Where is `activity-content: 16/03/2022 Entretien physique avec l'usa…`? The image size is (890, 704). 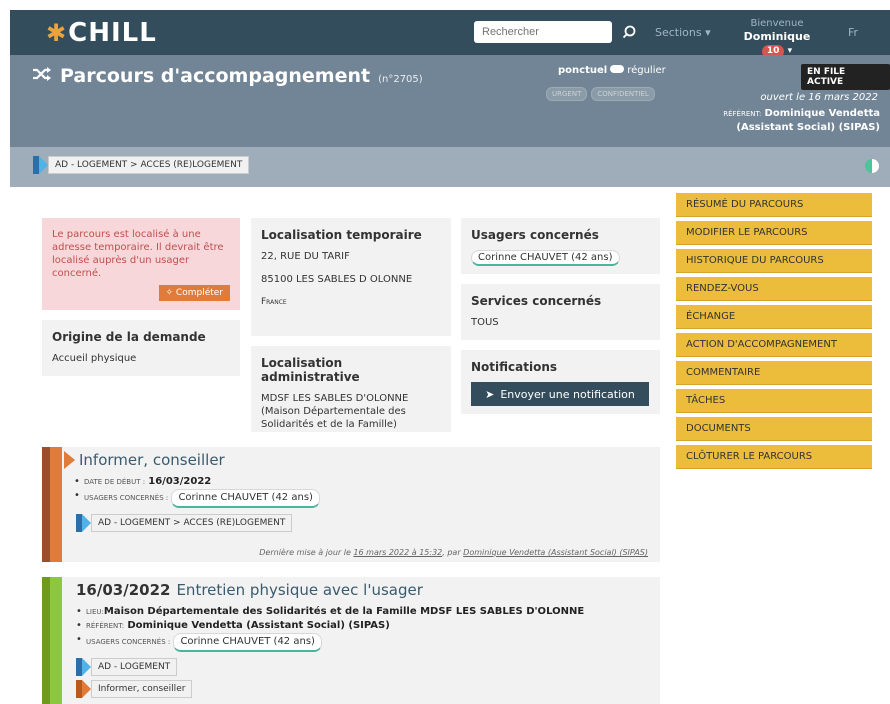 activity-content: 16/03/2022 Entretien physique avec l'usa… is located at coordinates (363, 639).